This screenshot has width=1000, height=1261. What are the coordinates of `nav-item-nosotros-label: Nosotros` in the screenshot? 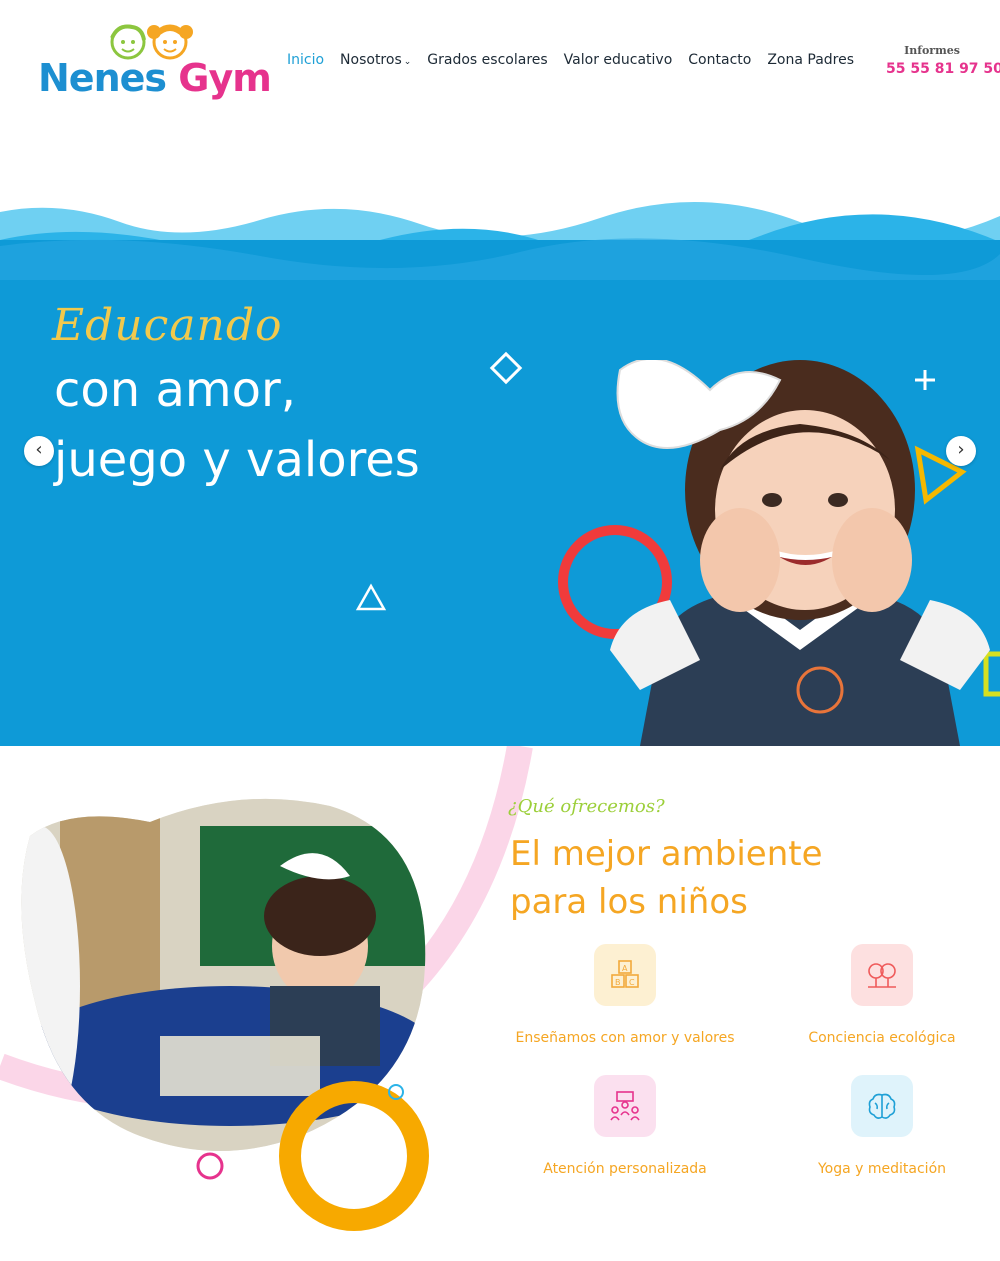 It's located at (371, 60).